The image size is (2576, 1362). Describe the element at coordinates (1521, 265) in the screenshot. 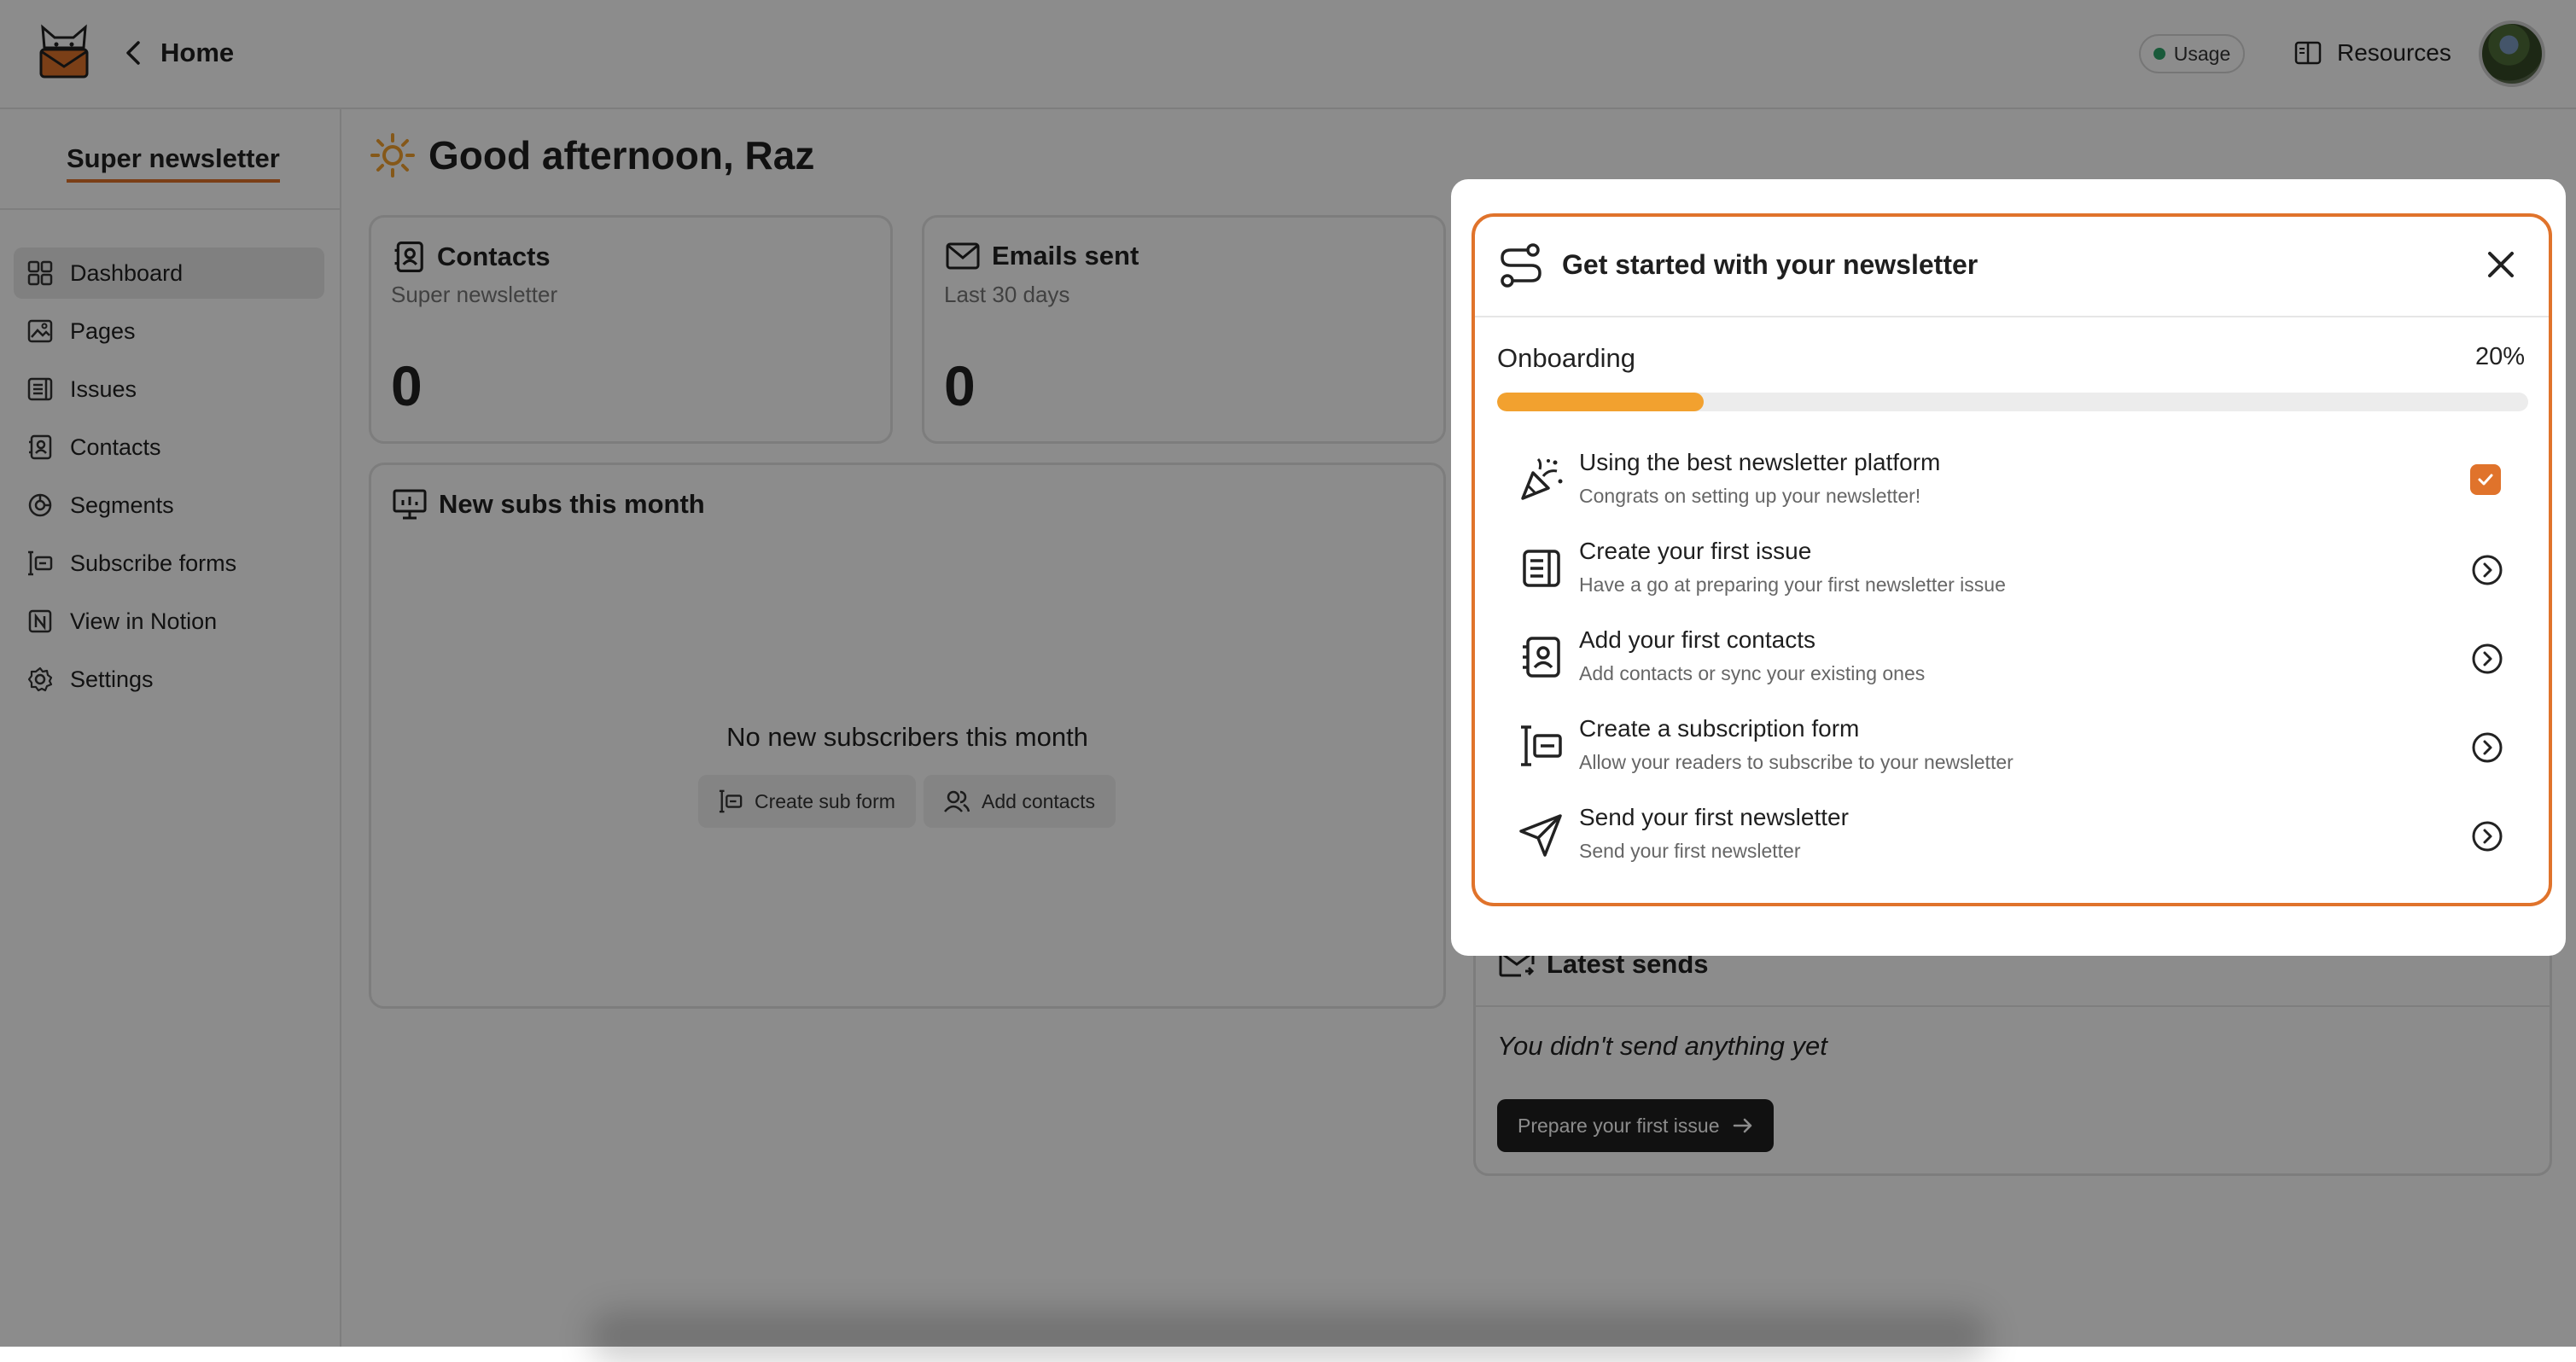

I see `route-icon` at that location.